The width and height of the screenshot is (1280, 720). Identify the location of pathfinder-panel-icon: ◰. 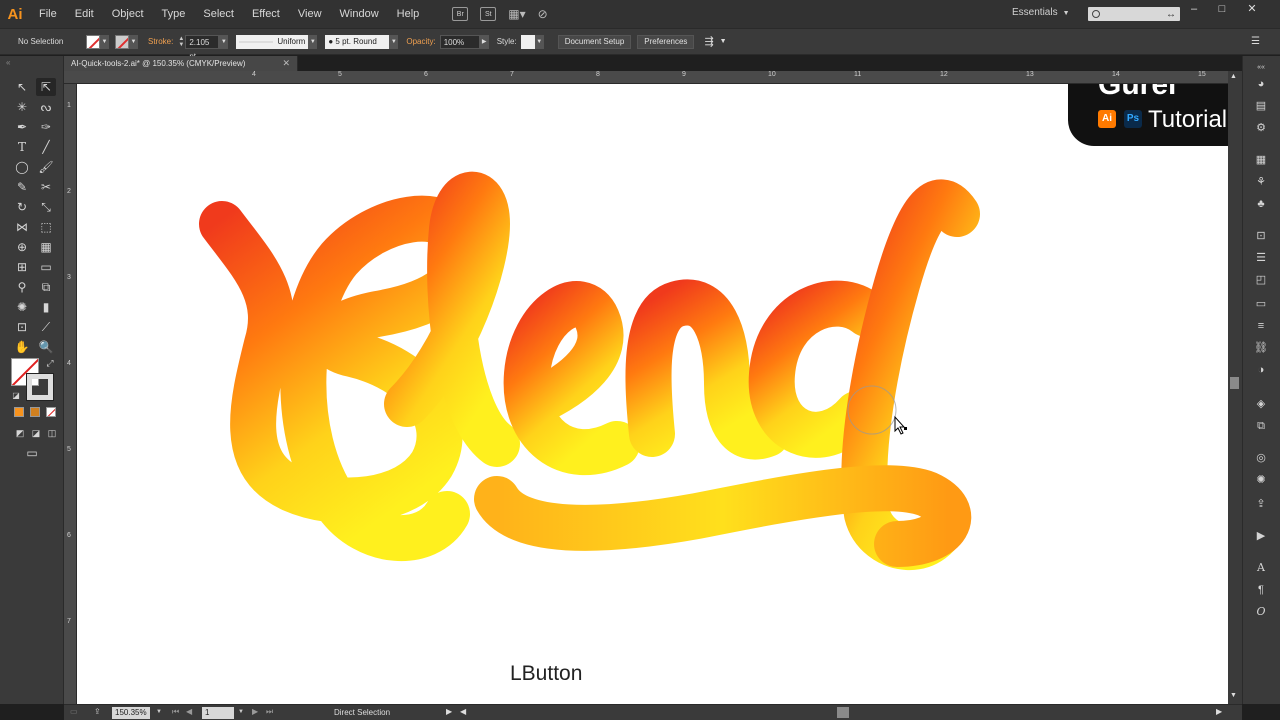
(1261, 280).